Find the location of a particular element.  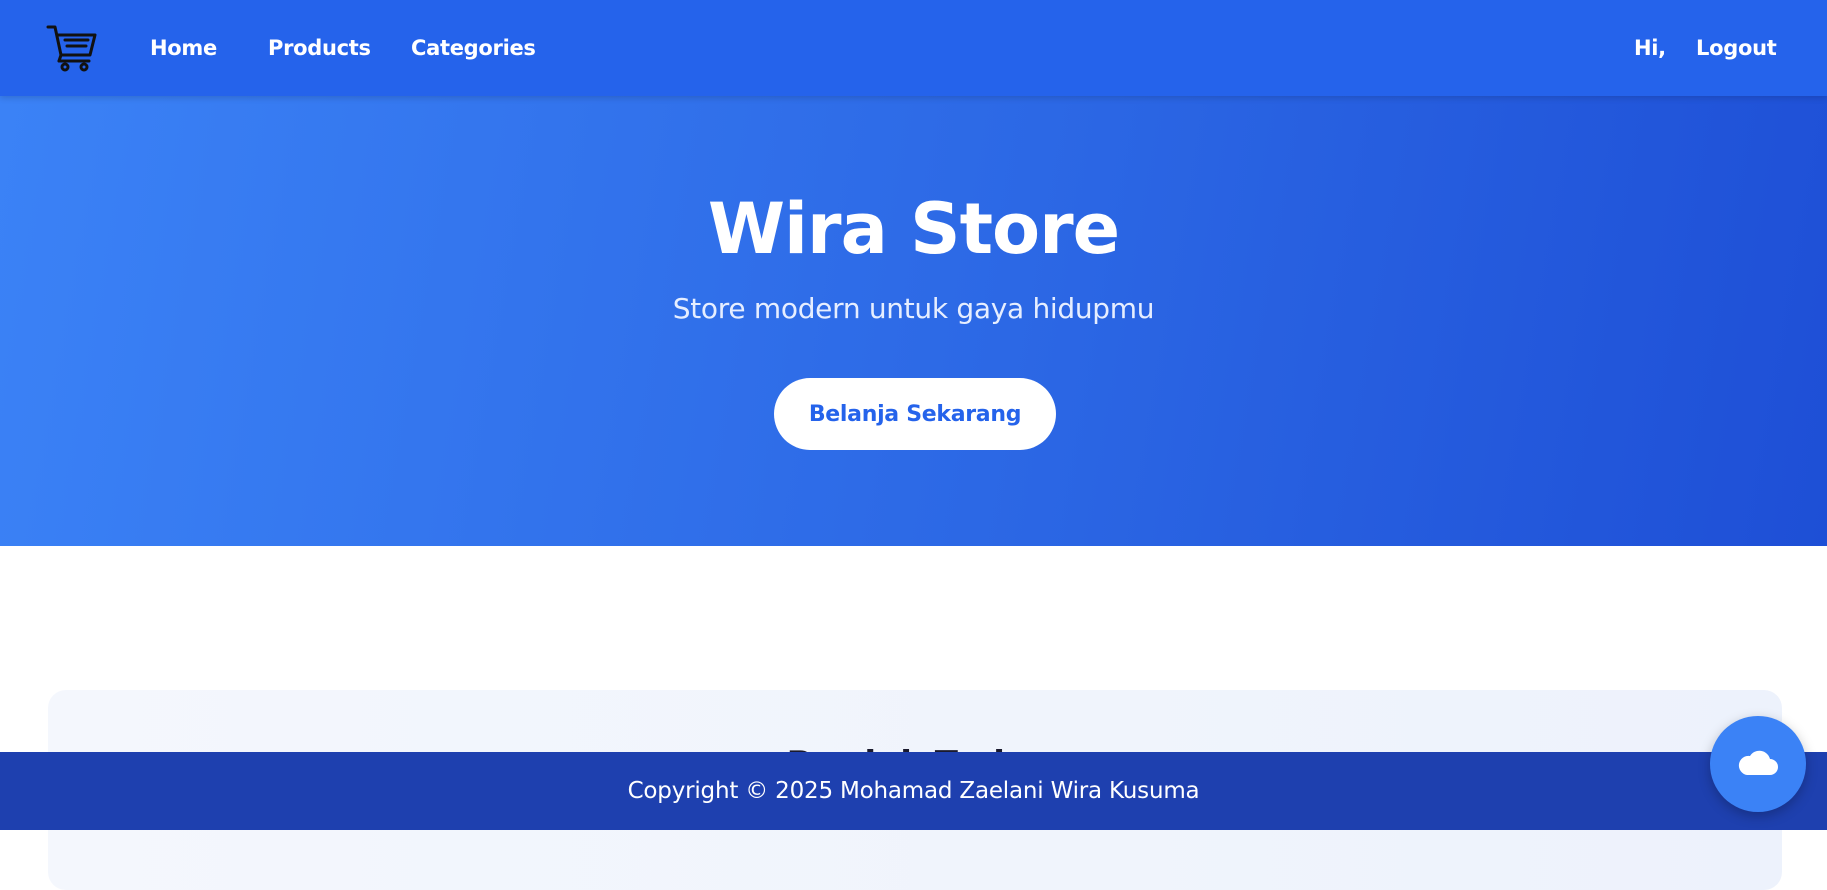

nav-categories-link: Categories is located at coordinates (473, 48).